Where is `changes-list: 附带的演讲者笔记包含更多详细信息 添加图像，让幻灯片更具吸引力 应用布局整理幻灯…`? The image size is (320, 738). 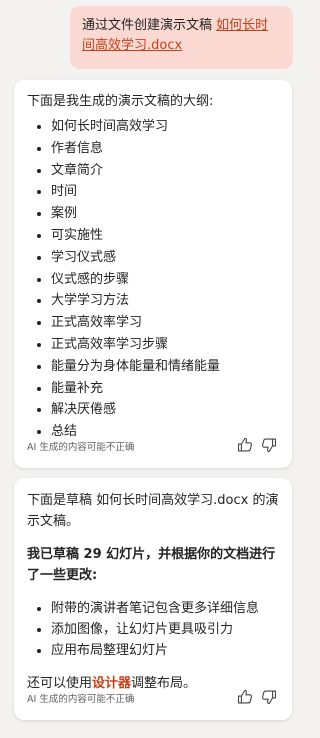 changes-list: 附带的演讲者笔记包含更多详细信息 添加图像，让幻灯片更具吸引力 应用布局整理幻灯… is located at coordinates (153, 629).